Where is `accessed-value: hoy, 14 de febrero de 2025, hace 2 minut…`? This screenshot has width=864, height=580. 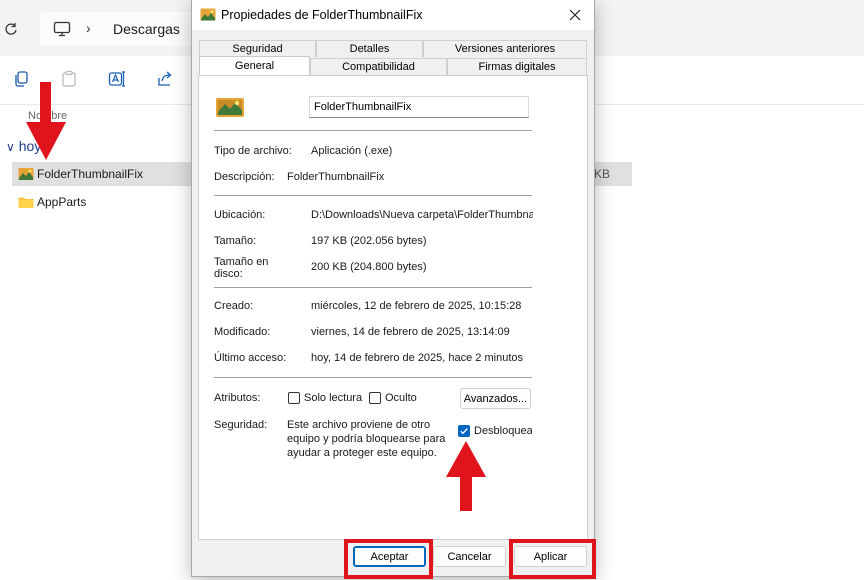 accessed-value: hoy, 14 de febrero de 2025, hace 2 minut… is located at coordinates (417, 358).